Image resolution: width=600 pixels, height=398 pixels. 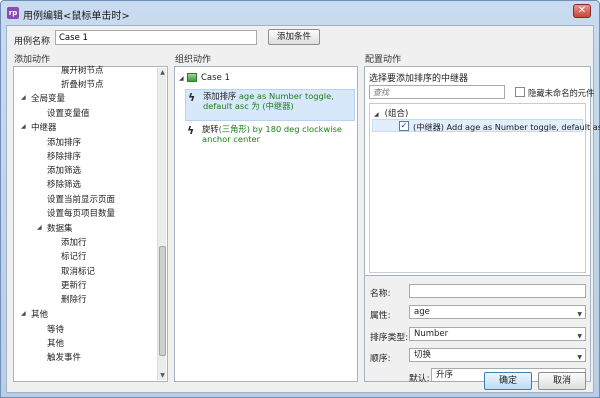 What do you see at coordinates (82, 70) in the screenshot?
I see `tree-item-expand-node: 展开树节点` at bounding box center [82, 70].